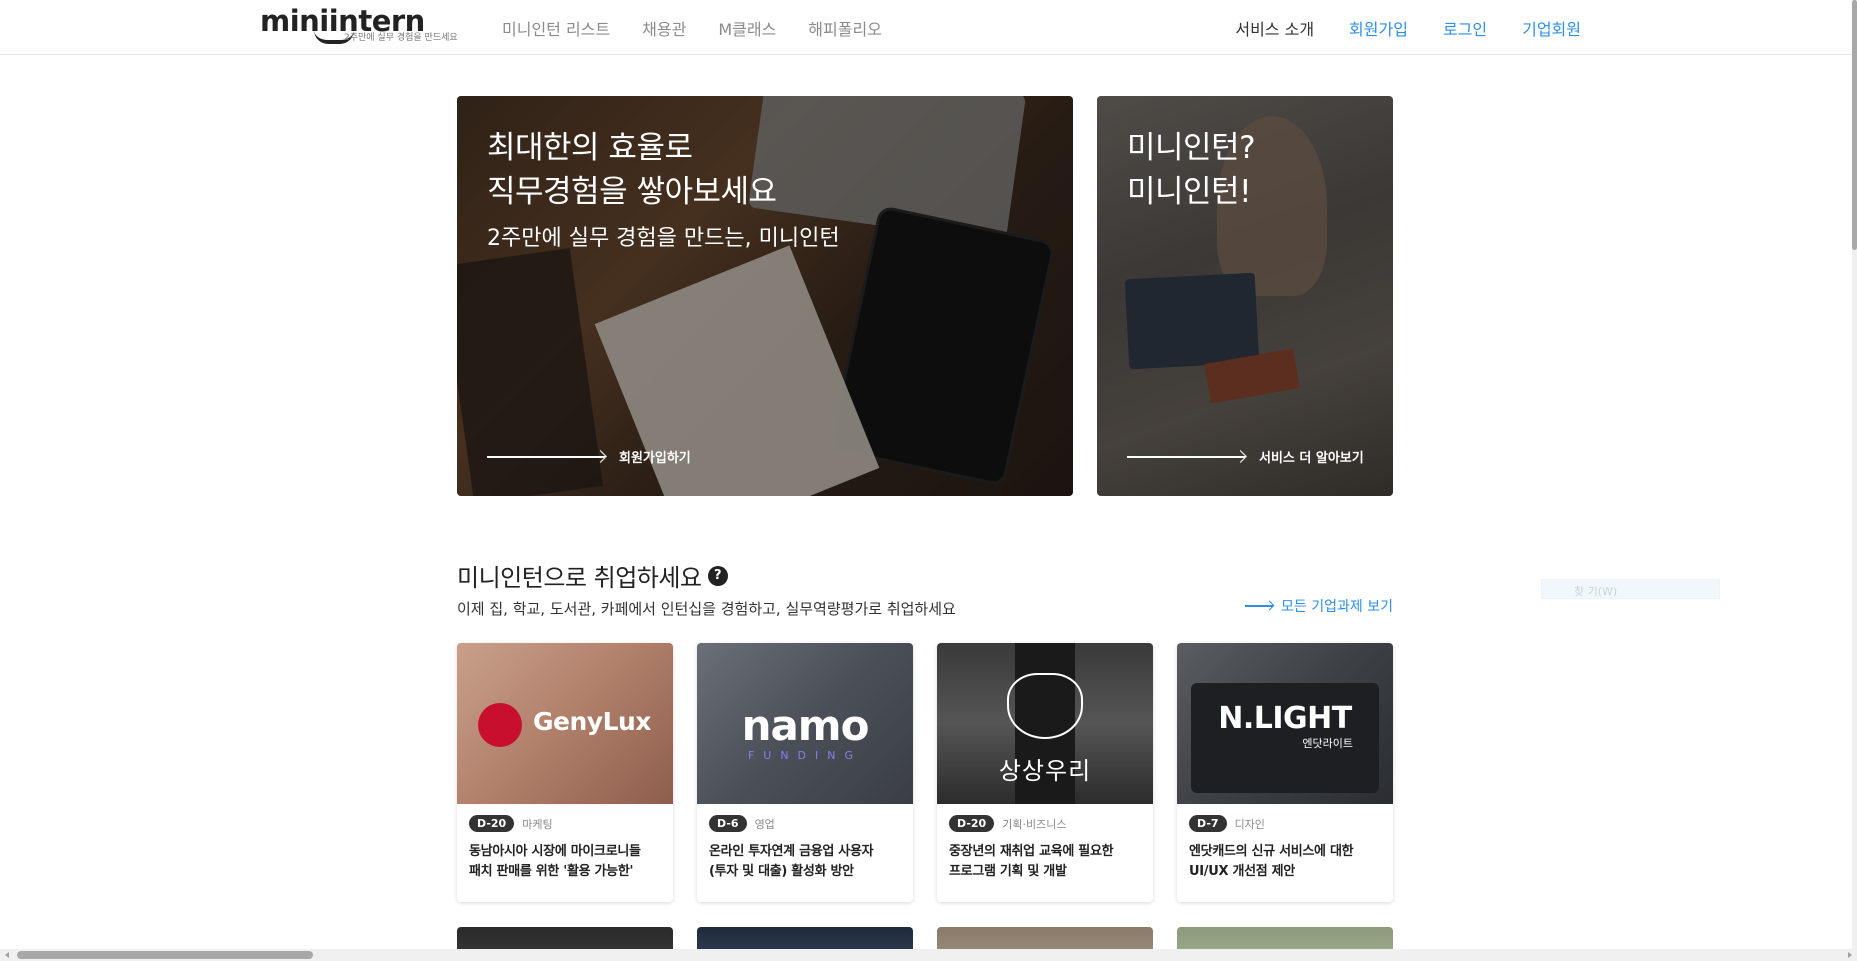  I want to click on card-brand: GenyLux, so click(592, 721).